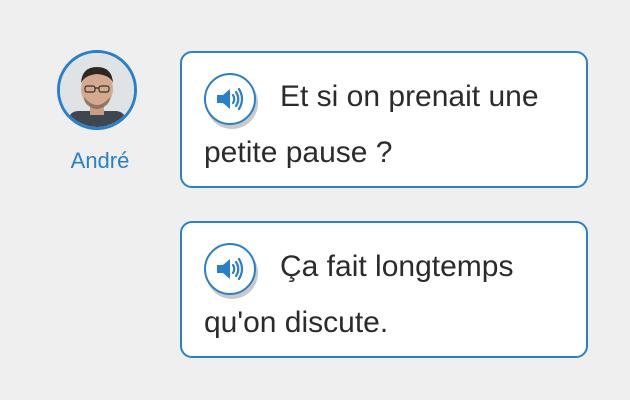 The width and height of the screenshot is (630, 400). I want to click on speaker-name: André, so click(100, 160).